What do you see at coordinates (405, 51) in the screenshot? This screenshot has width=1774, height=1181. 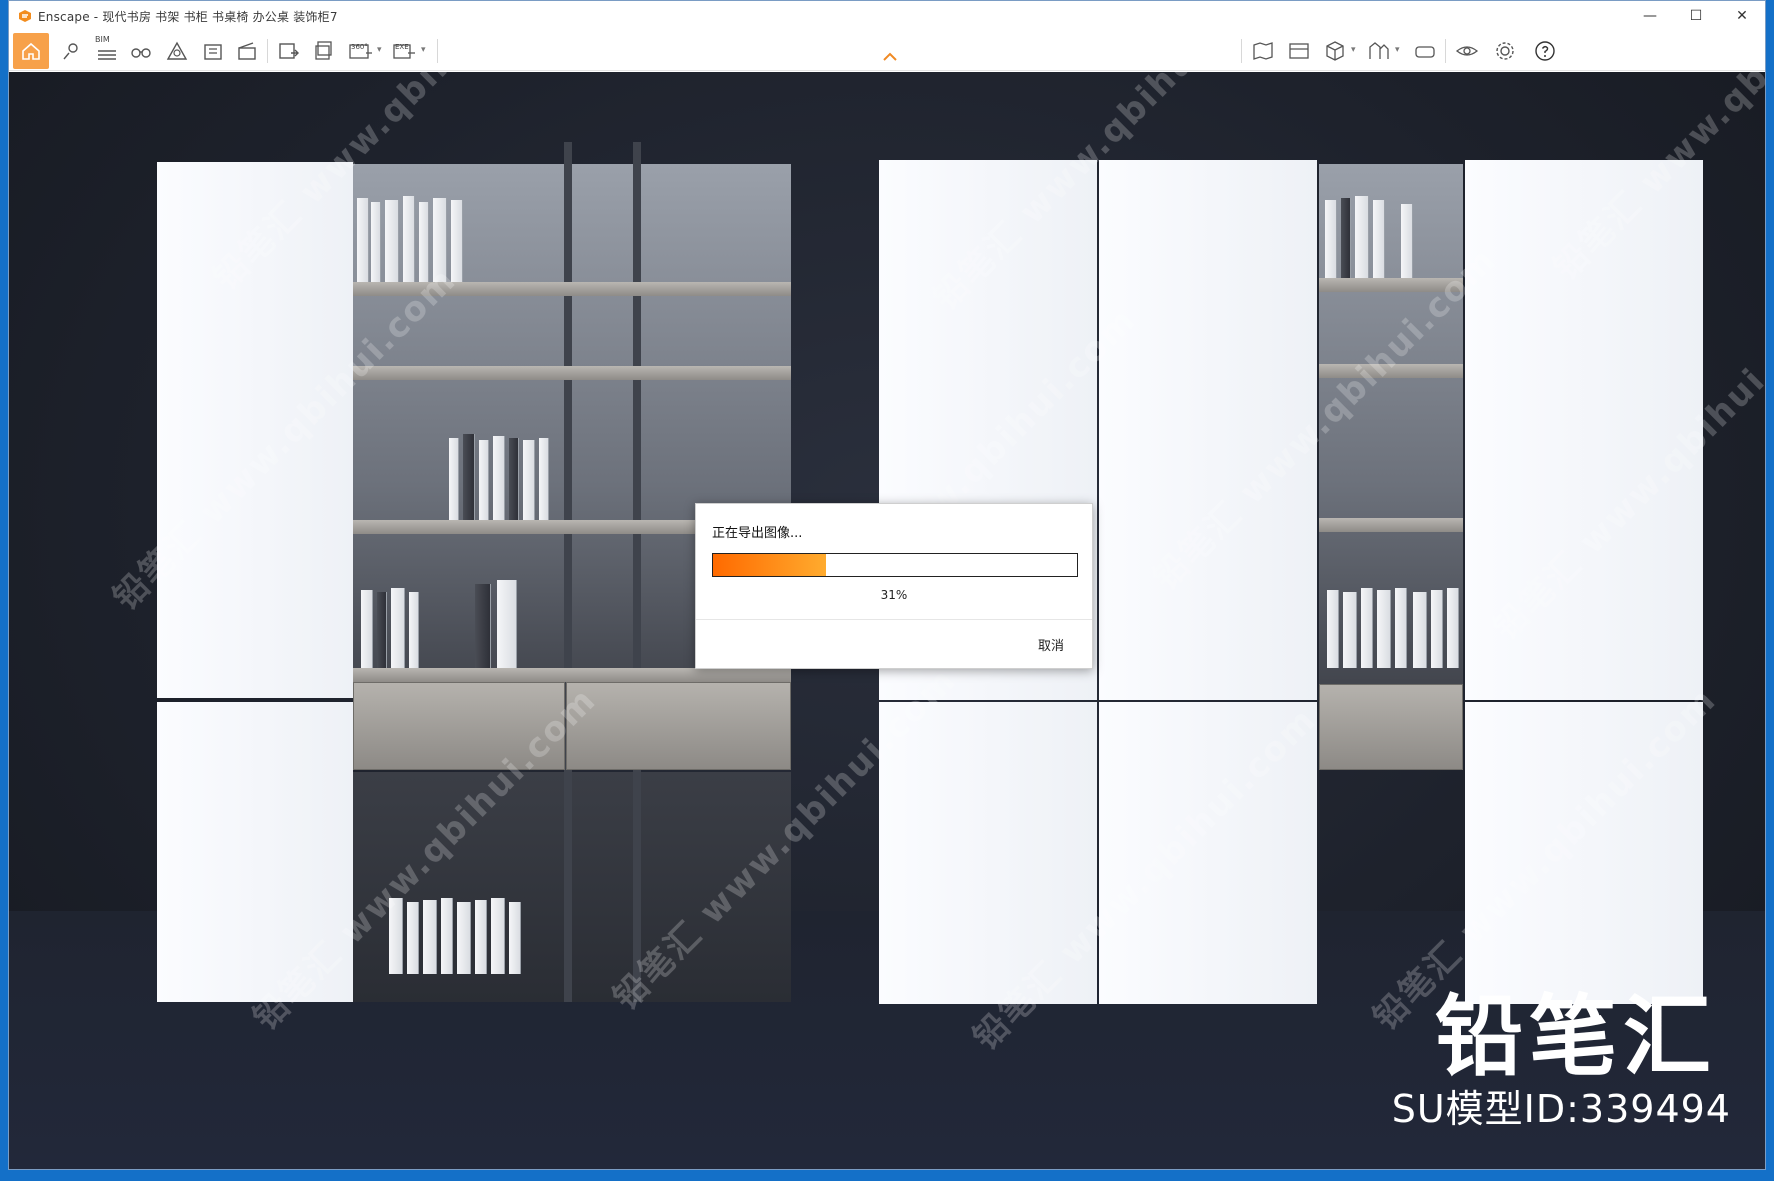 I see `export-exe-button: EXE` at bounding box center [405, 51].